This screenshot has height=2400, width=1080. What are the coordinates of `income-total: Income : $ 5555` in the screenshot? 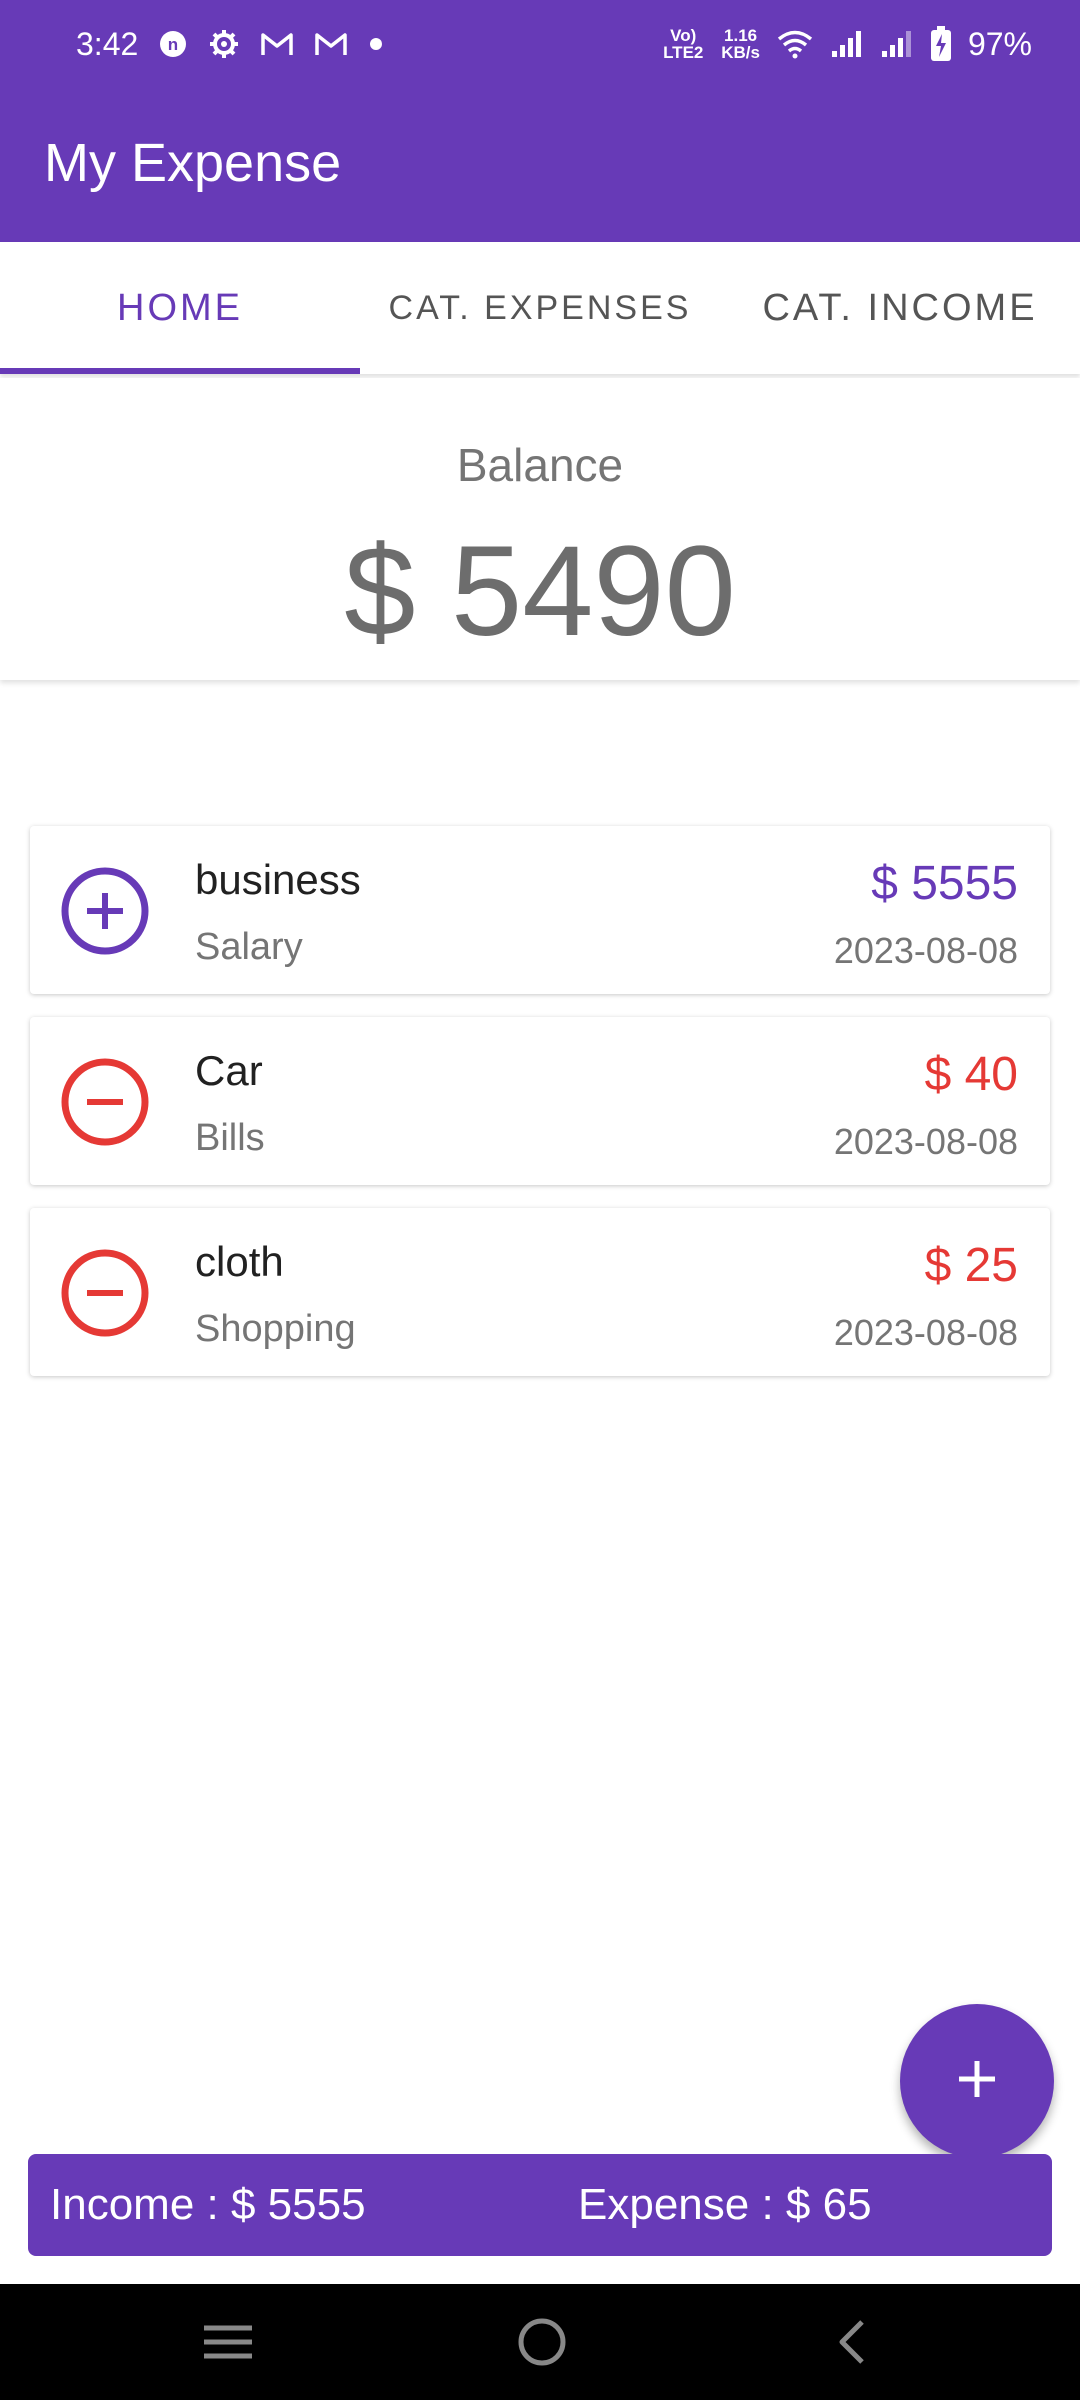 It's located at (208, 2204).